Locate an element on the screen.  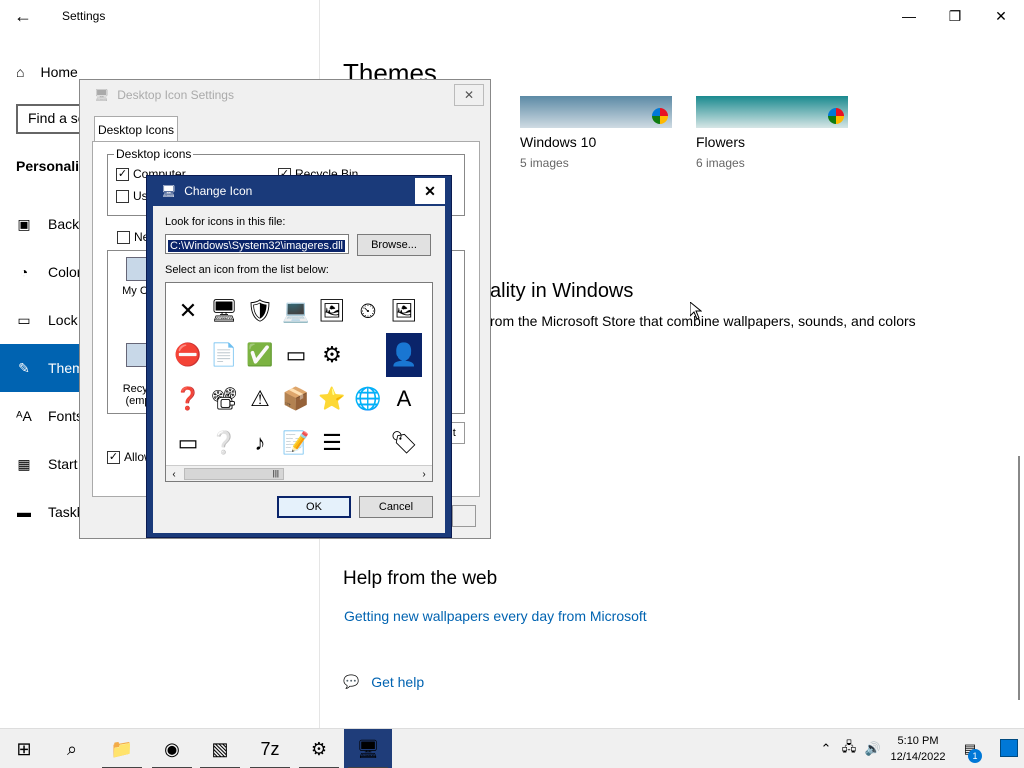
clock: 5:10 PM 12/14/2022 is located at coordinates (918, 749).